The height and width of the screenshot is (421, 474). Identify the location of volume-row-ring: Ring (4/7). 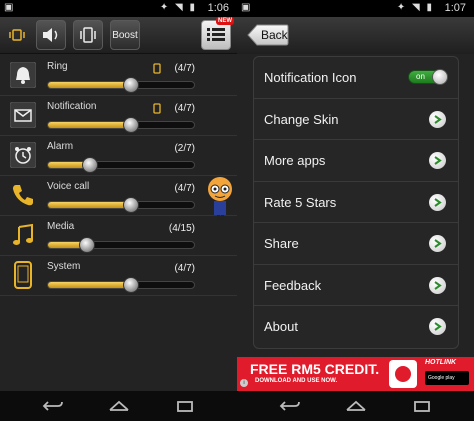
(118, 76).